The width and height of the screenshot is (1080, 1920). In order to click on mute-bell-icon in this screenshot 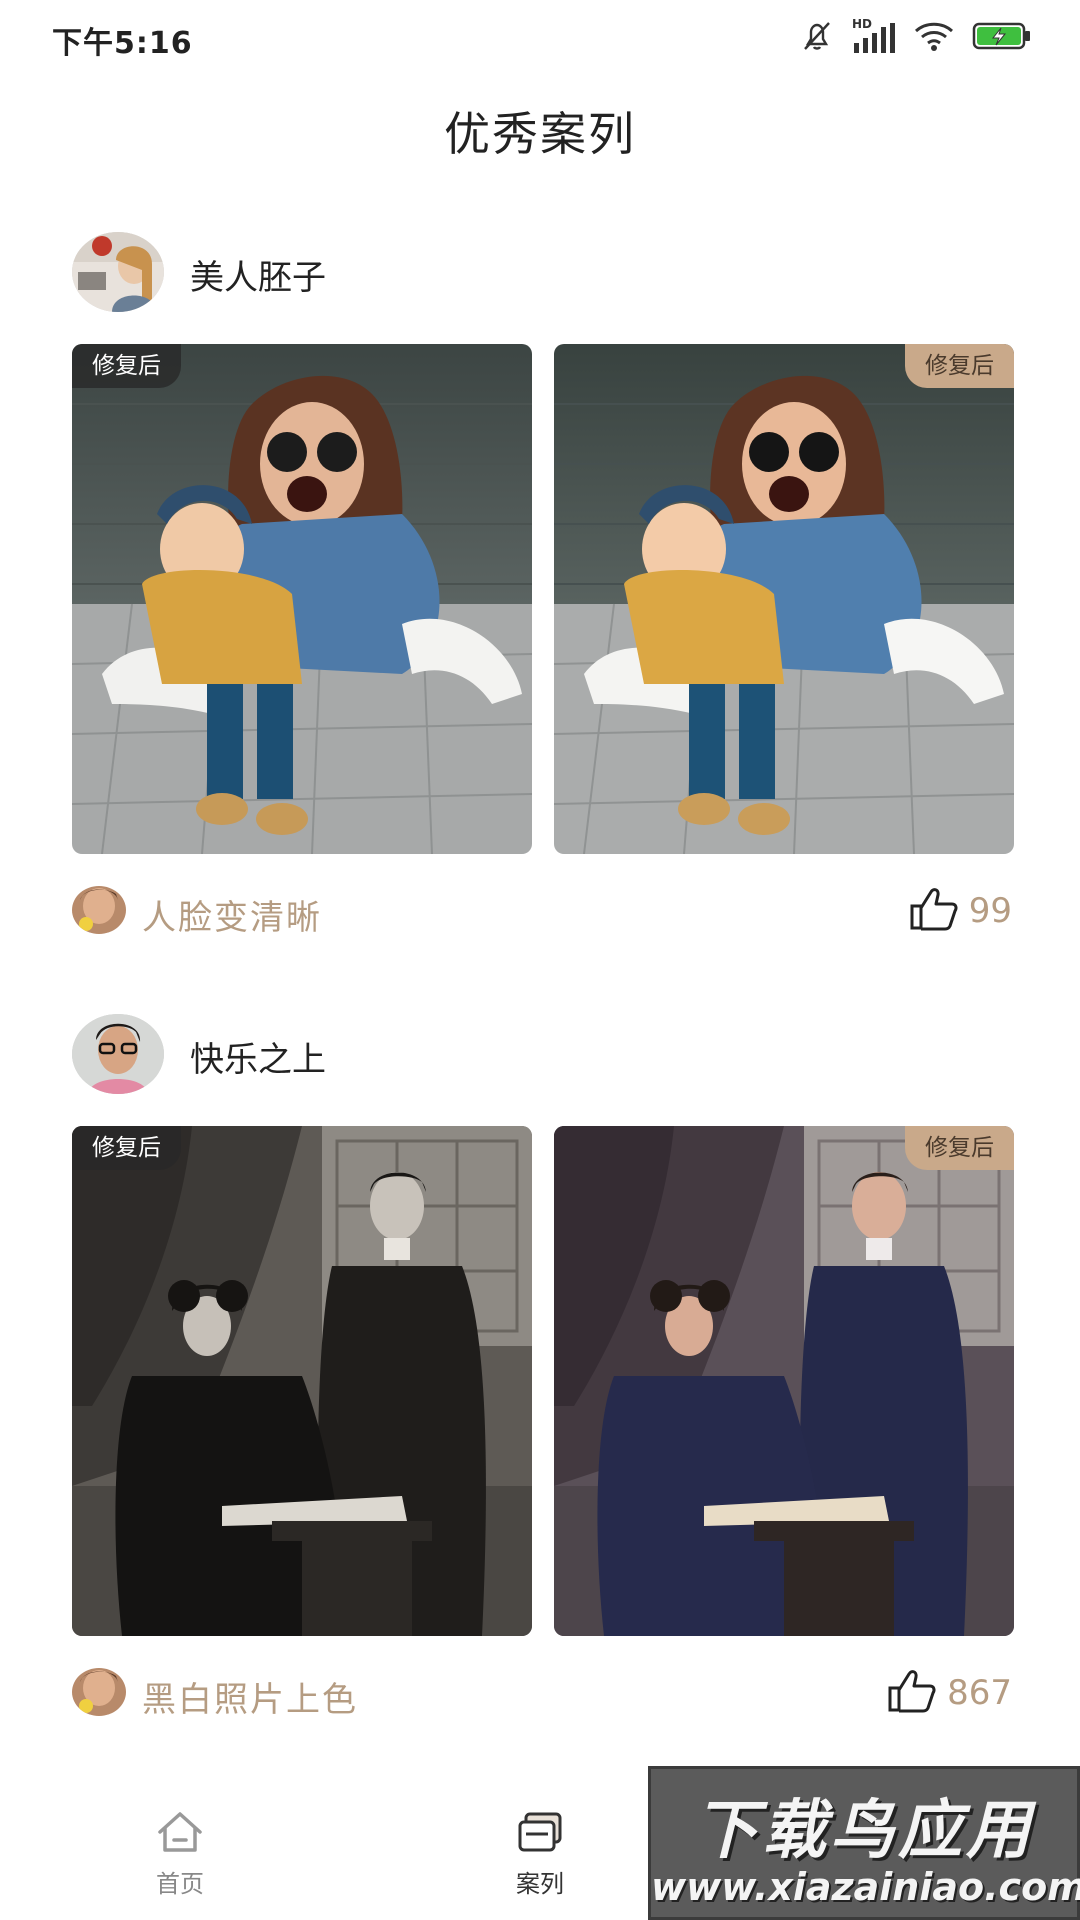, I will do `click(817, 38)`.